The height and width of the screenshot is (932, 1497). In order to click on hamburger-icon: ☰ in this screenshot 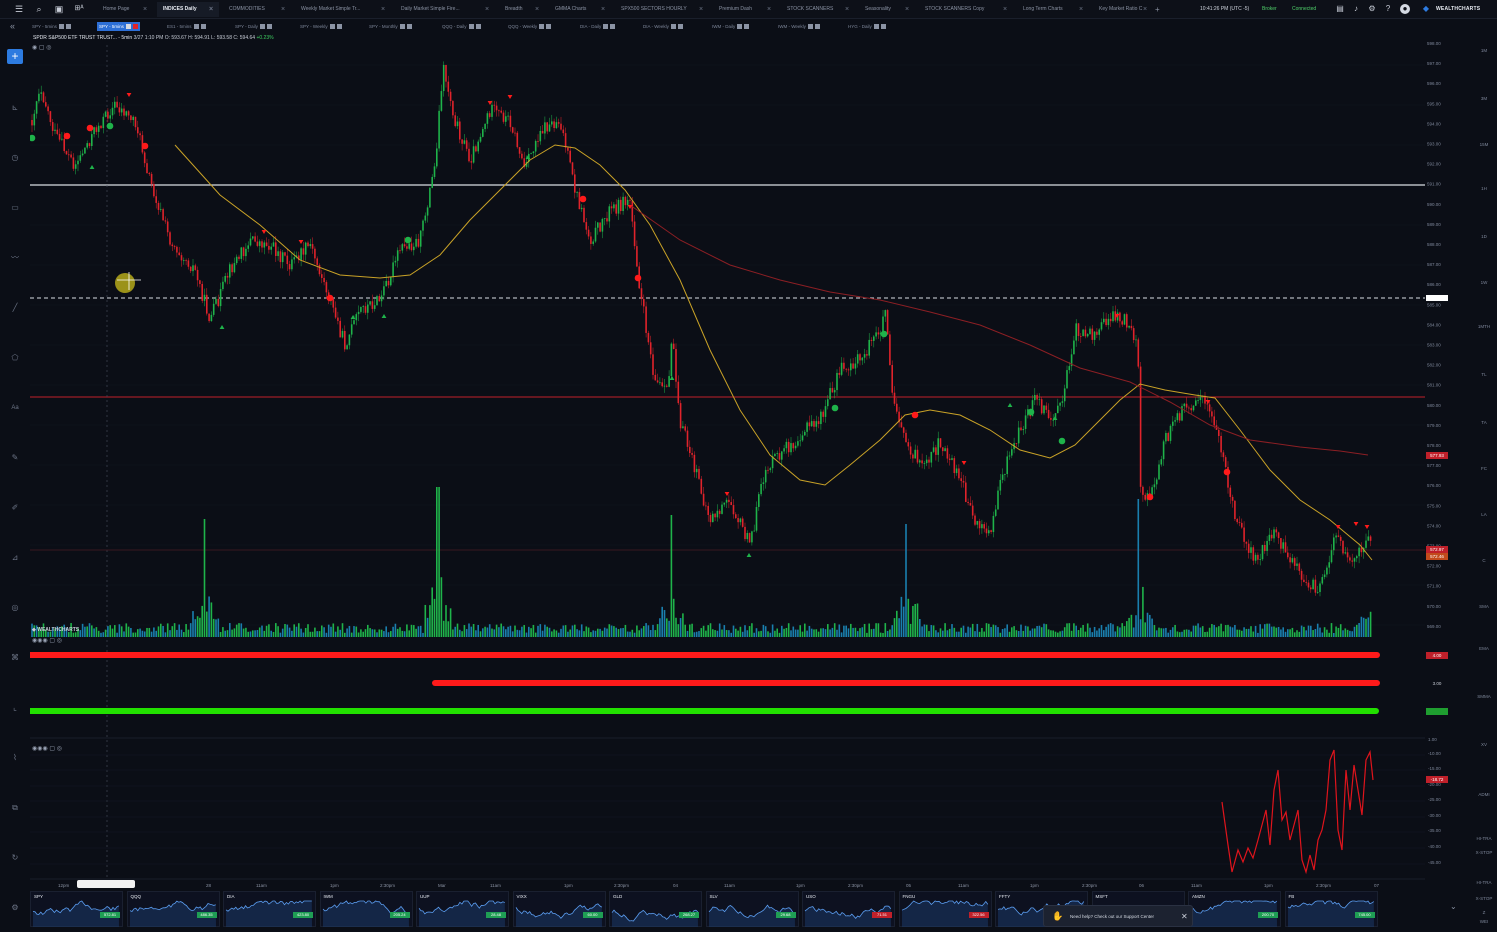, I will do `click(19, 9)`.